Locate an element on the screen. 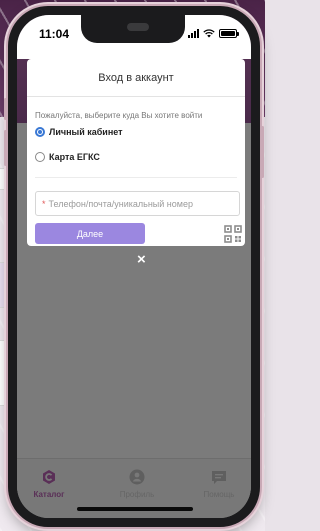 The width and height of the screenshot is (320, 531). option-label: Карта ЕГКС is located at coordinates (74, 157).